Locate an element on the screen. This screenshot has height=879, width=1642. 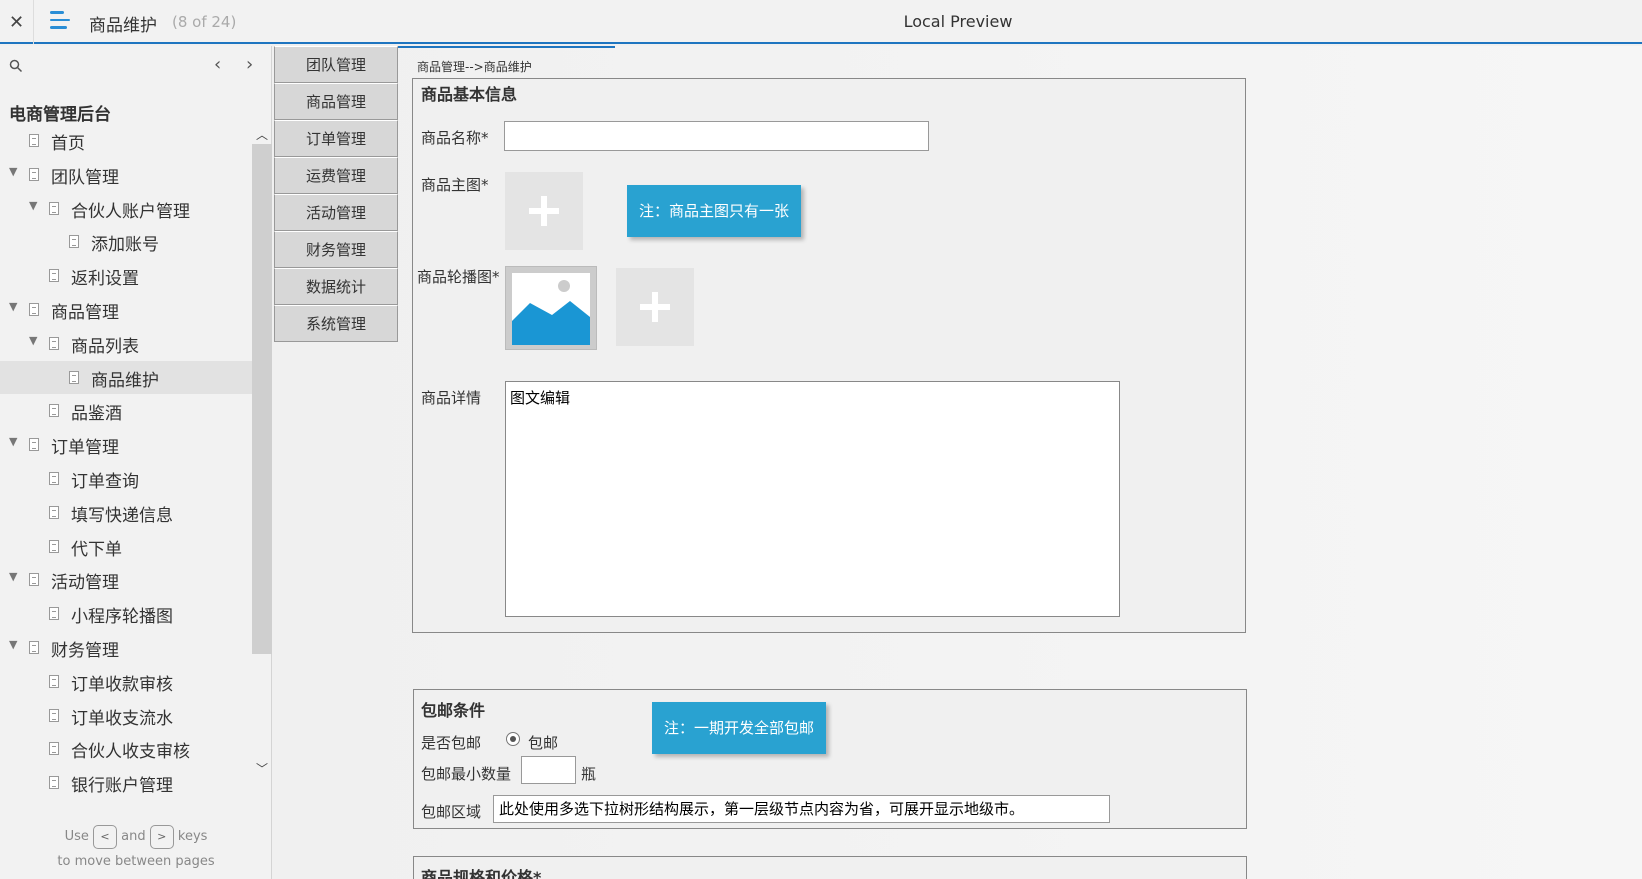
sidebar-item: ▼ 活动管理 is located at coordinates (126, 580).